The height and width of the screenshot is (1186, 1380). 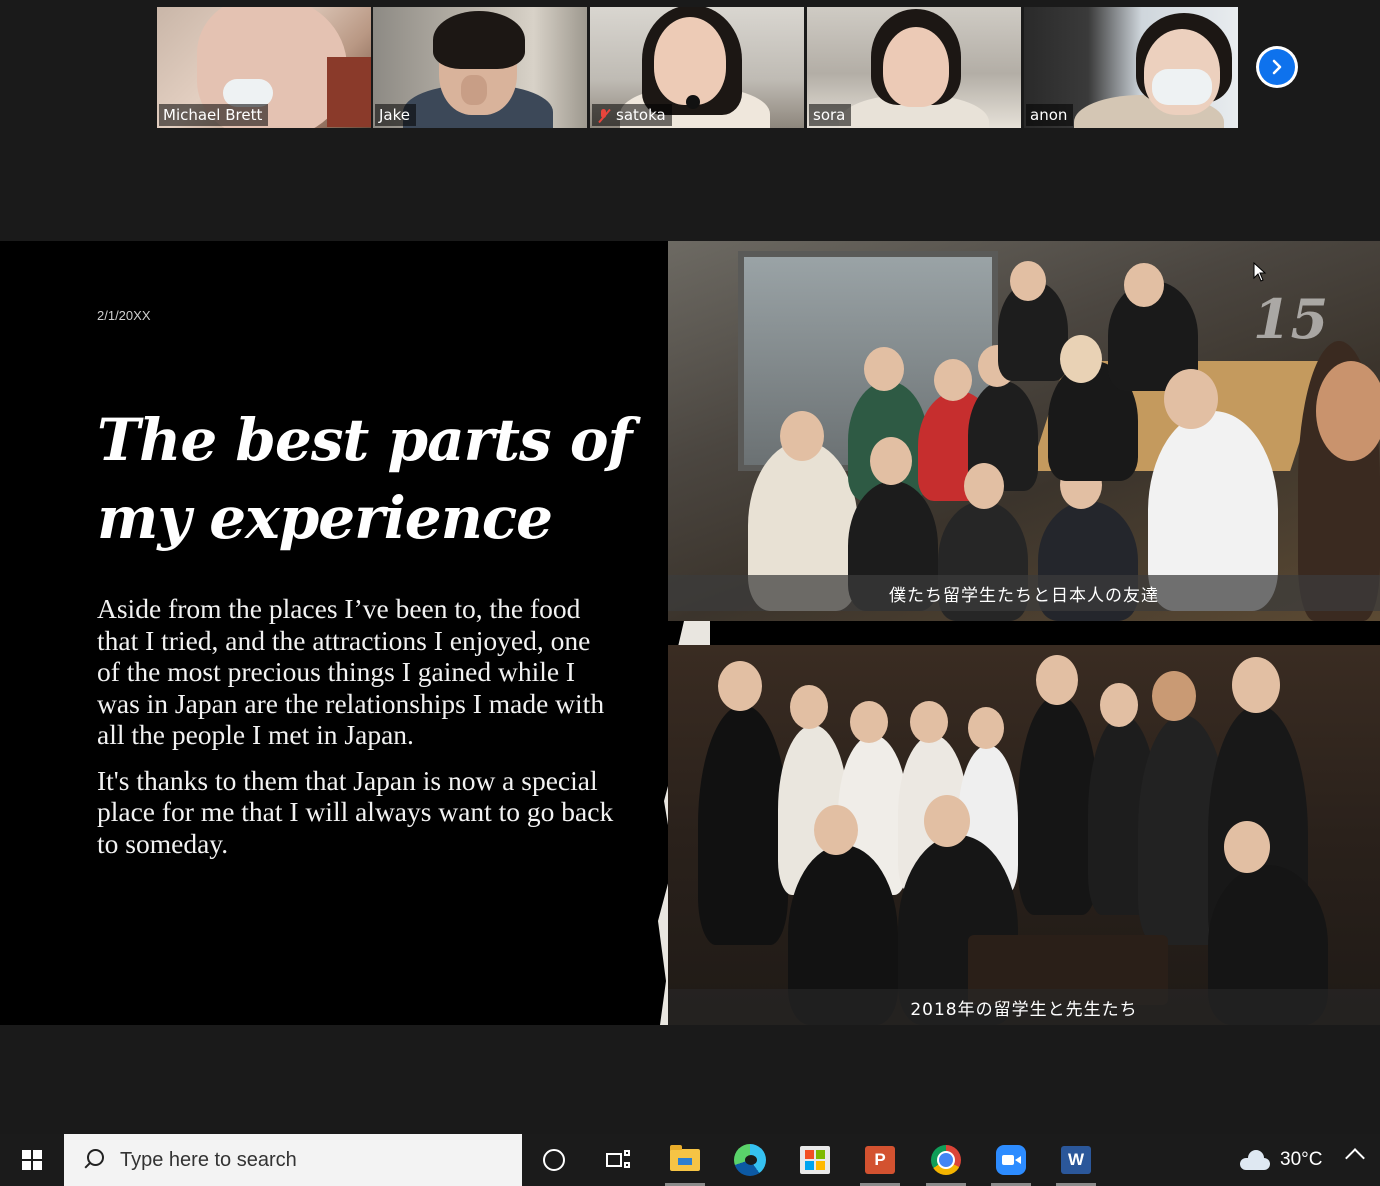 I want to click on zoom-button, so click(x=1011, y=1163).